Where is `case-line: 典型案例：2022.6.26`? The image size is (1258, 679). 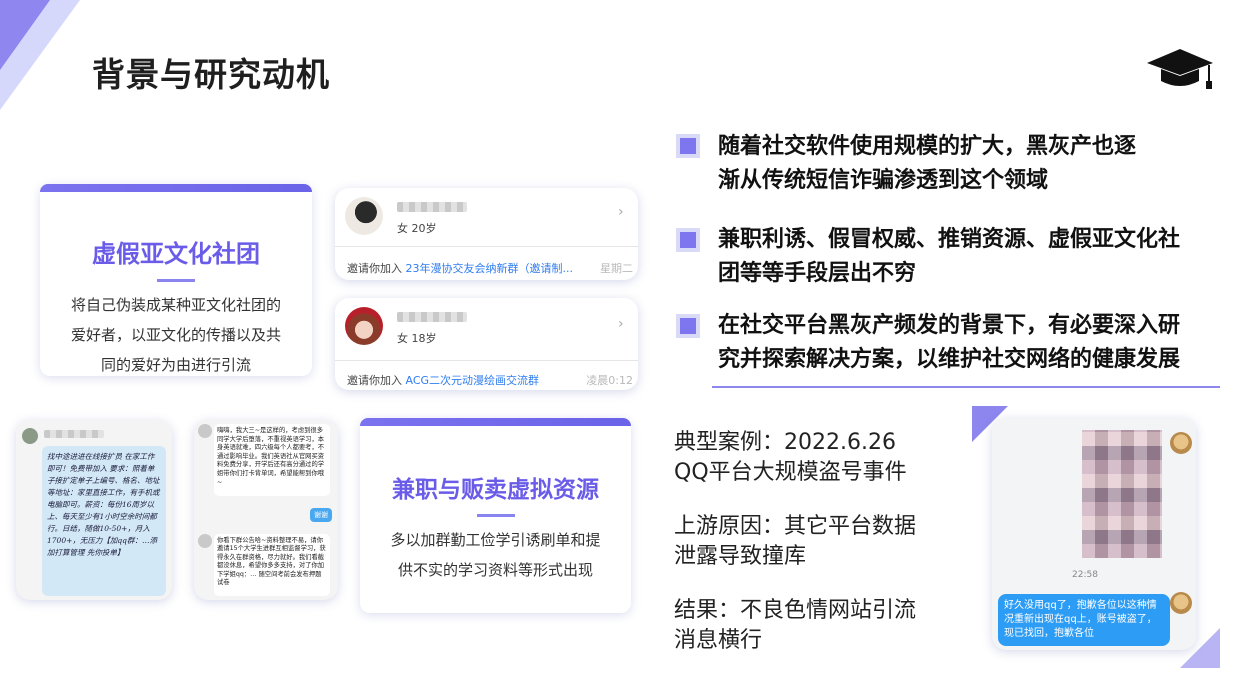 case-line: 典型案例：2022.6.26 is located at coordinates (785, 442).